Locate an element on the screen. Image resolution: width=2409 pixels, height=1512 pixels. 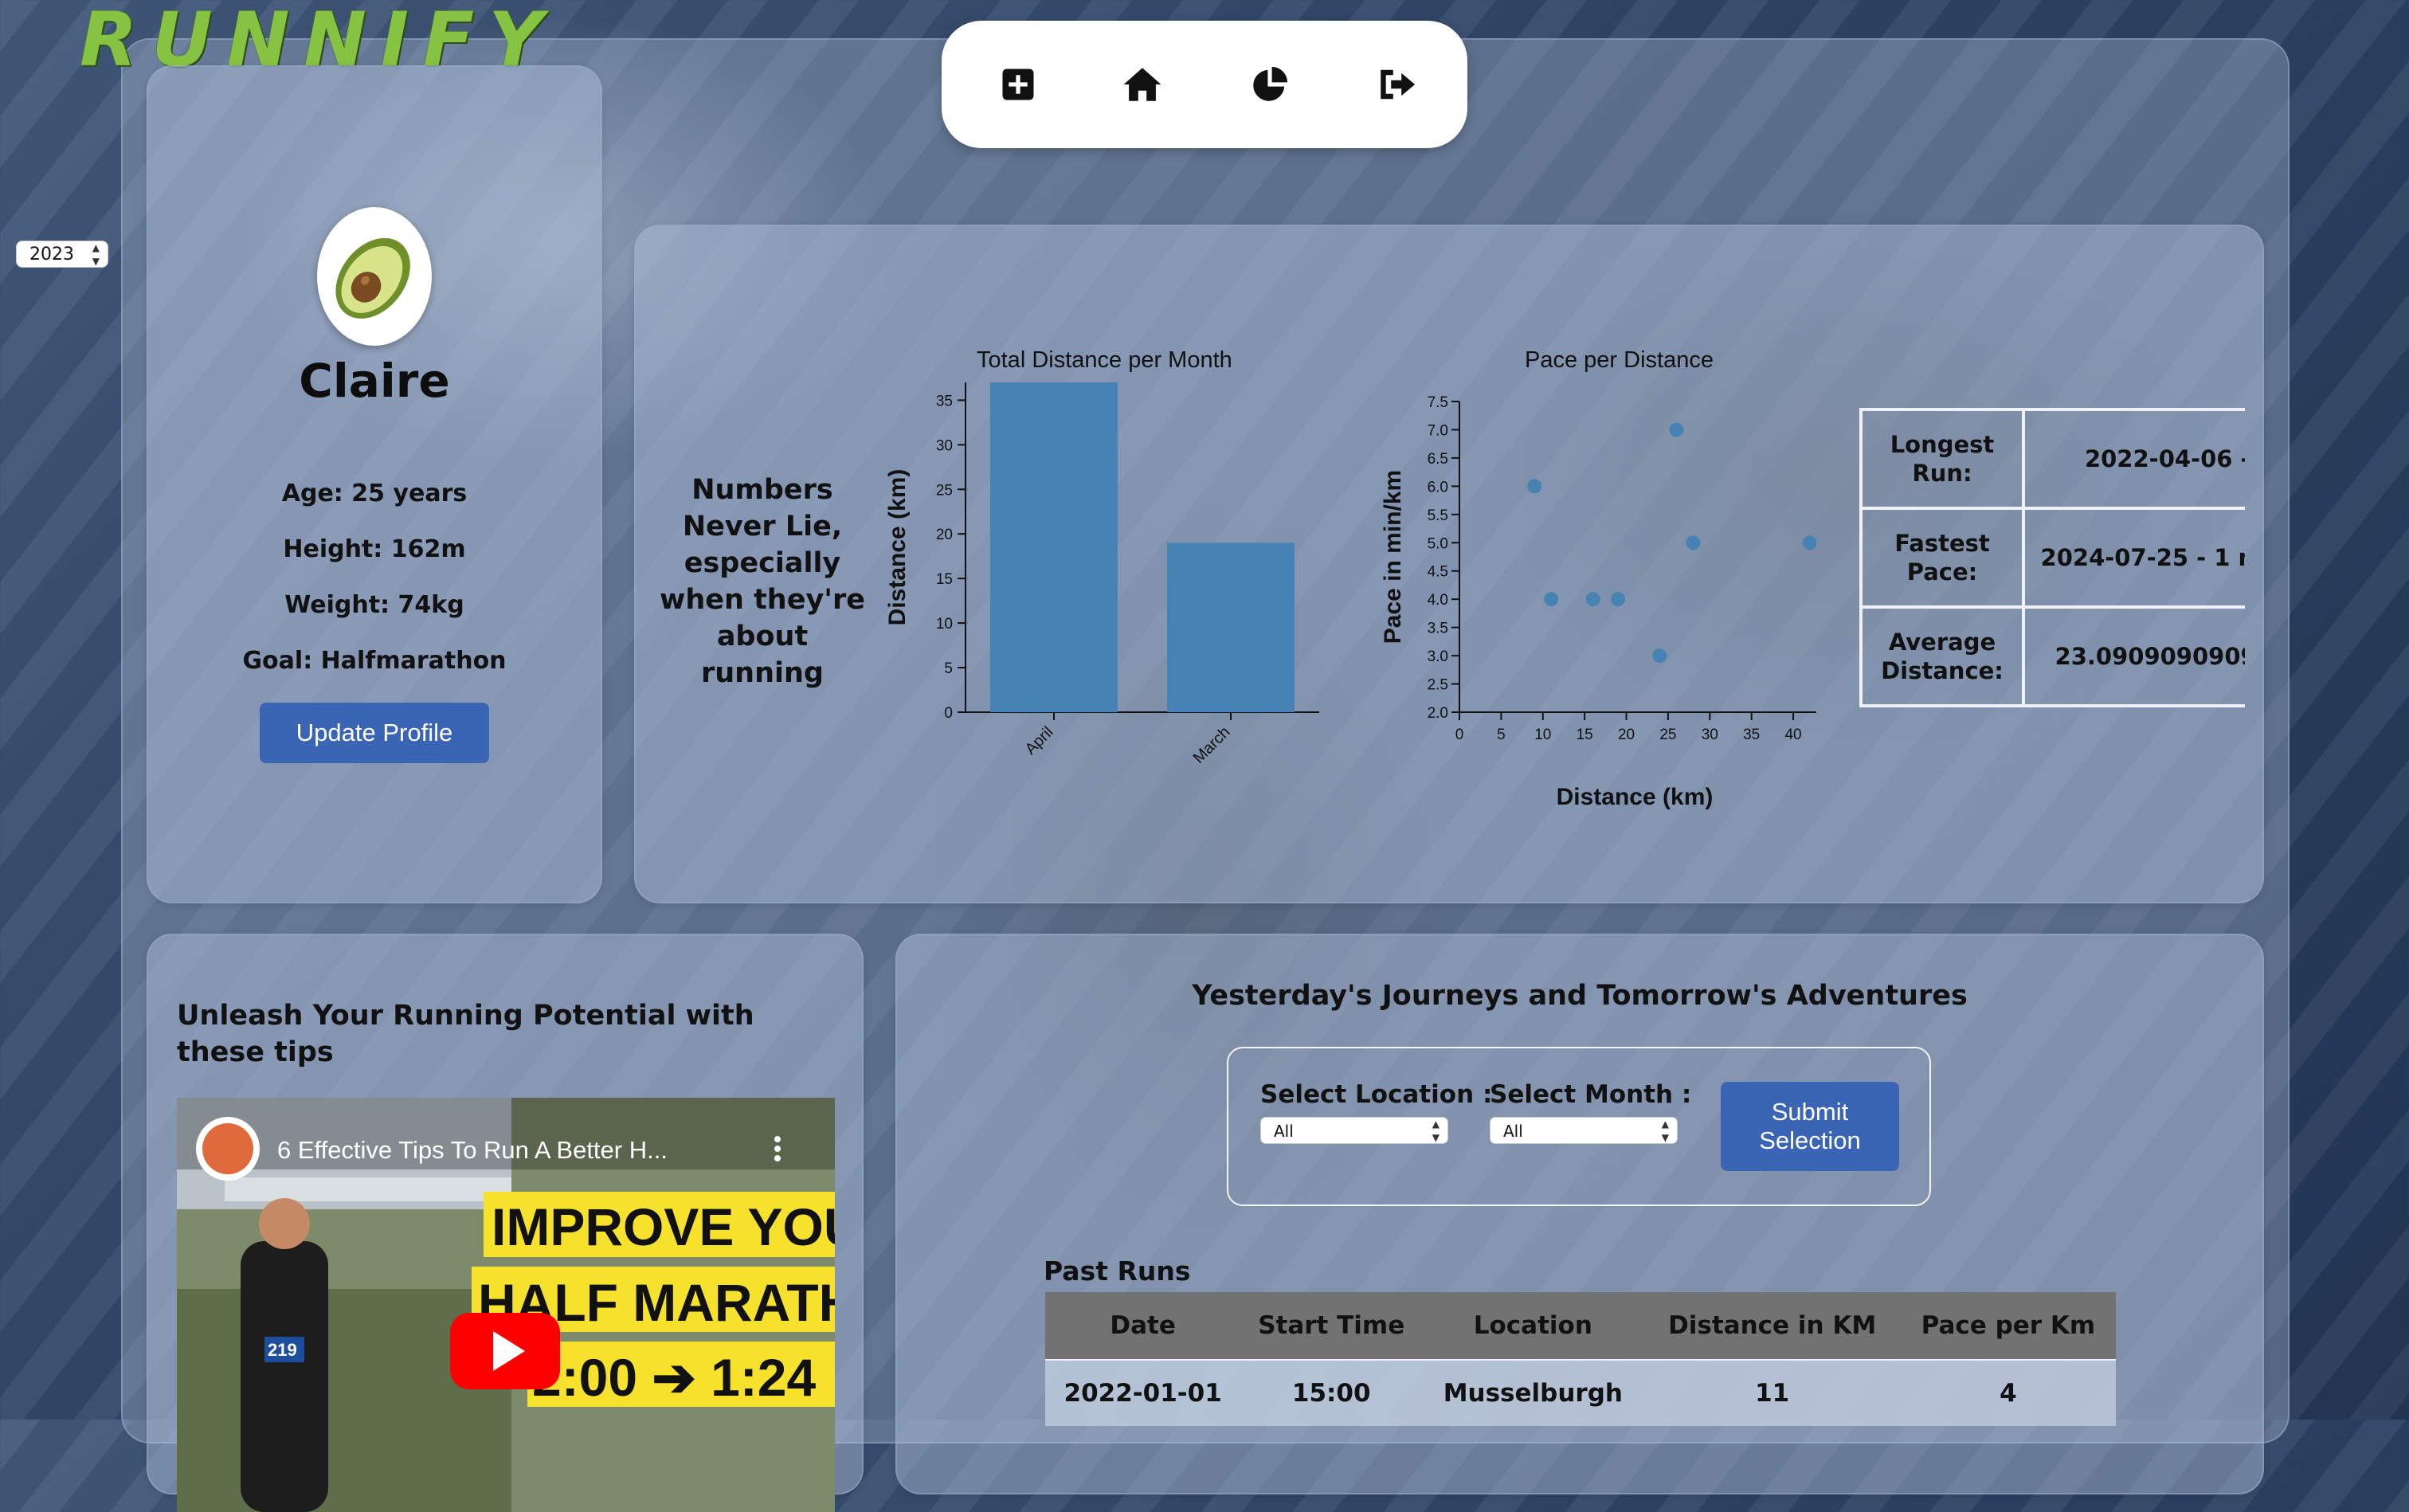
bib-number: 219 is located at coordinates (282, 1350).